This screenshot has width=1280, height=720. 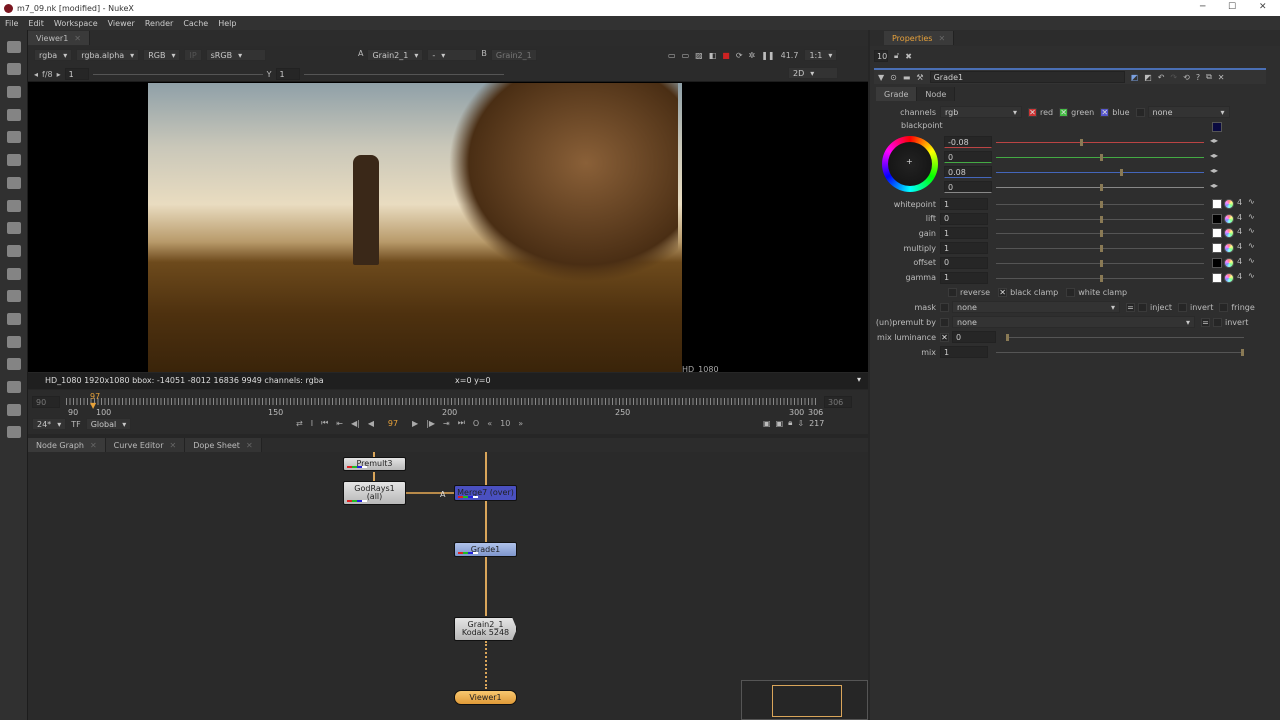 What do you see at coordinates (672, 55) in the screenshot?
I see `roi-icon: ▭` at bounding box center [672, 55].